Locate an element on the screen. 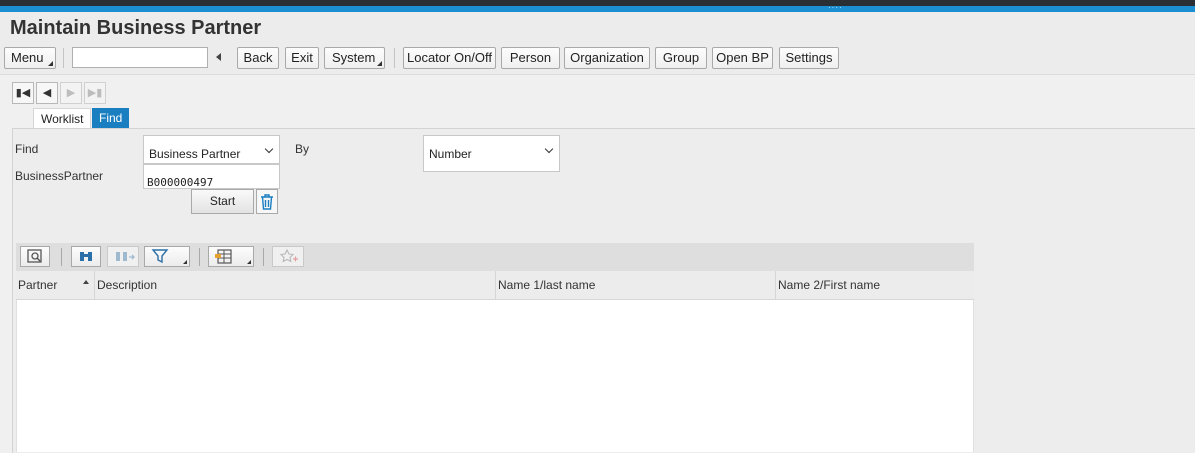  column-header-partner: Partner is located at coordinates (55, 285).